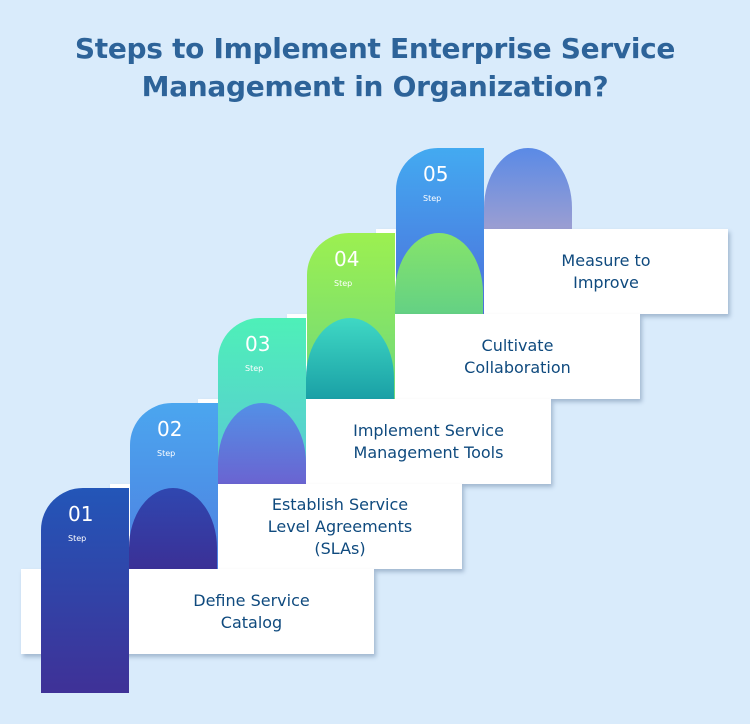 This screenshot has width=750, height=724. What do you see at coordinates (517, 356) in the screenshot?
I see `step-04-description: Cultivate Collaboration` at bounding box center [517, 356].